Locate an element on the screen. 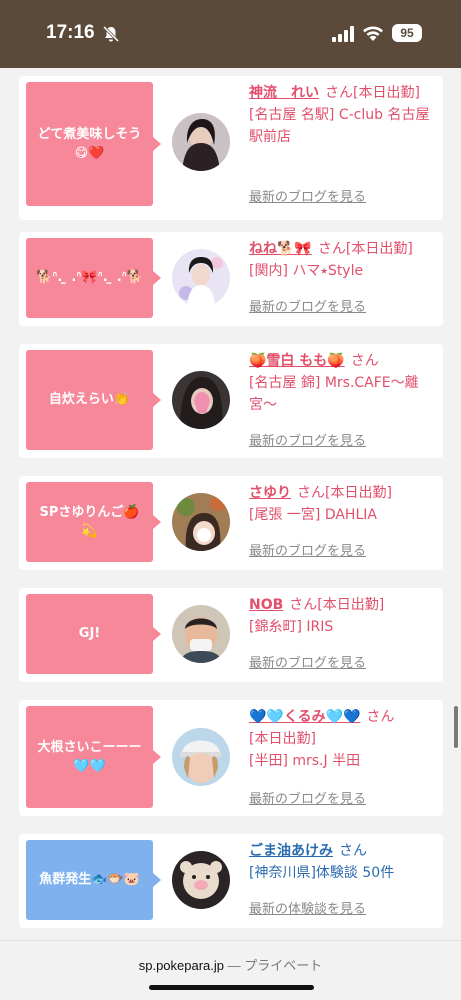  girl-name-link: ねね🐕🎀 is located at coordinates (280, 249).